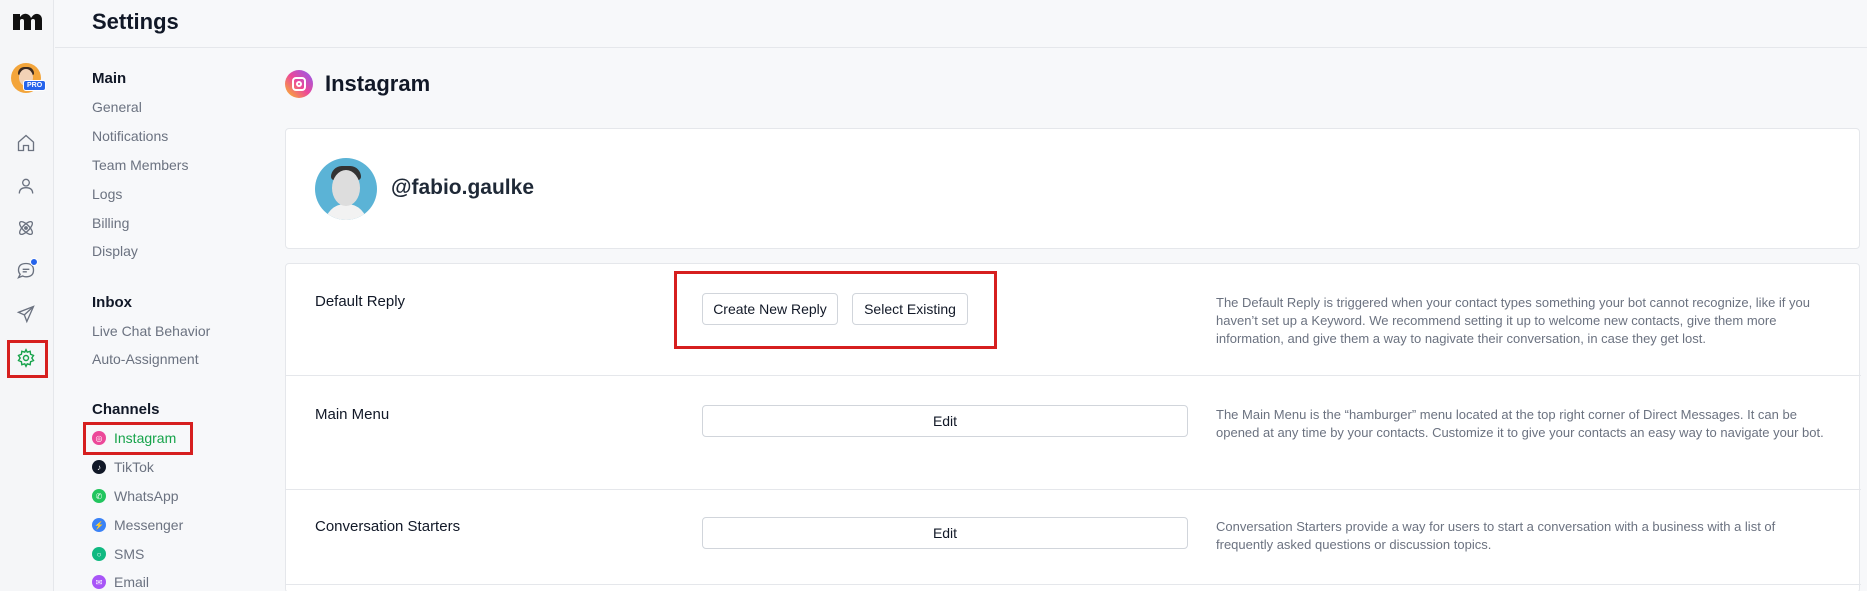 This screenshot has height=591, width=1867. Describe the element at coordinates (117, 107) in the screenshot. I see `nav-item-general: General` at that location.